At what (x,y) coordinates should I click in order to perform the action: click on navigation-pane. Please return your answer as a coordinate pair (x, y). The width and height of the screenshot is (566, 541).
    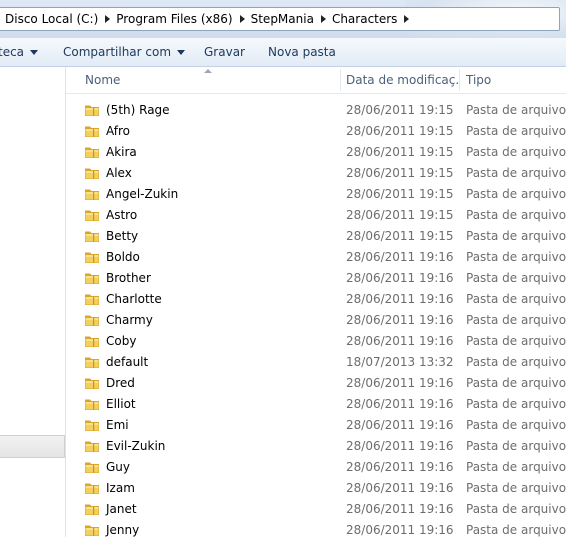
    Looking at the image, I should click on (33, 302).